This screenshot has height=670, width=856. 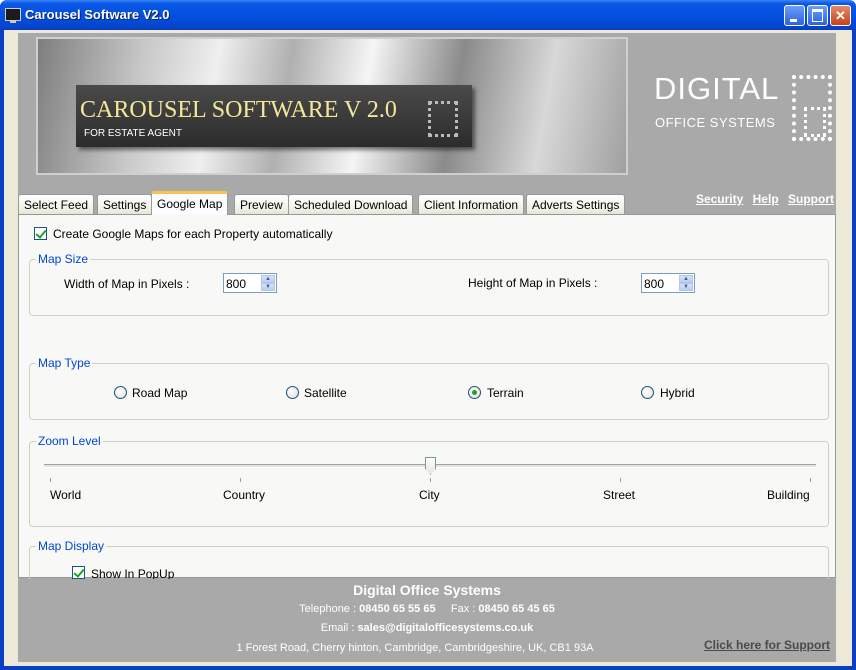 What do you see at coordinates (429, 495) in the screenshot?
I see `zoom-label-city: City` at bounding box center [429, 495].